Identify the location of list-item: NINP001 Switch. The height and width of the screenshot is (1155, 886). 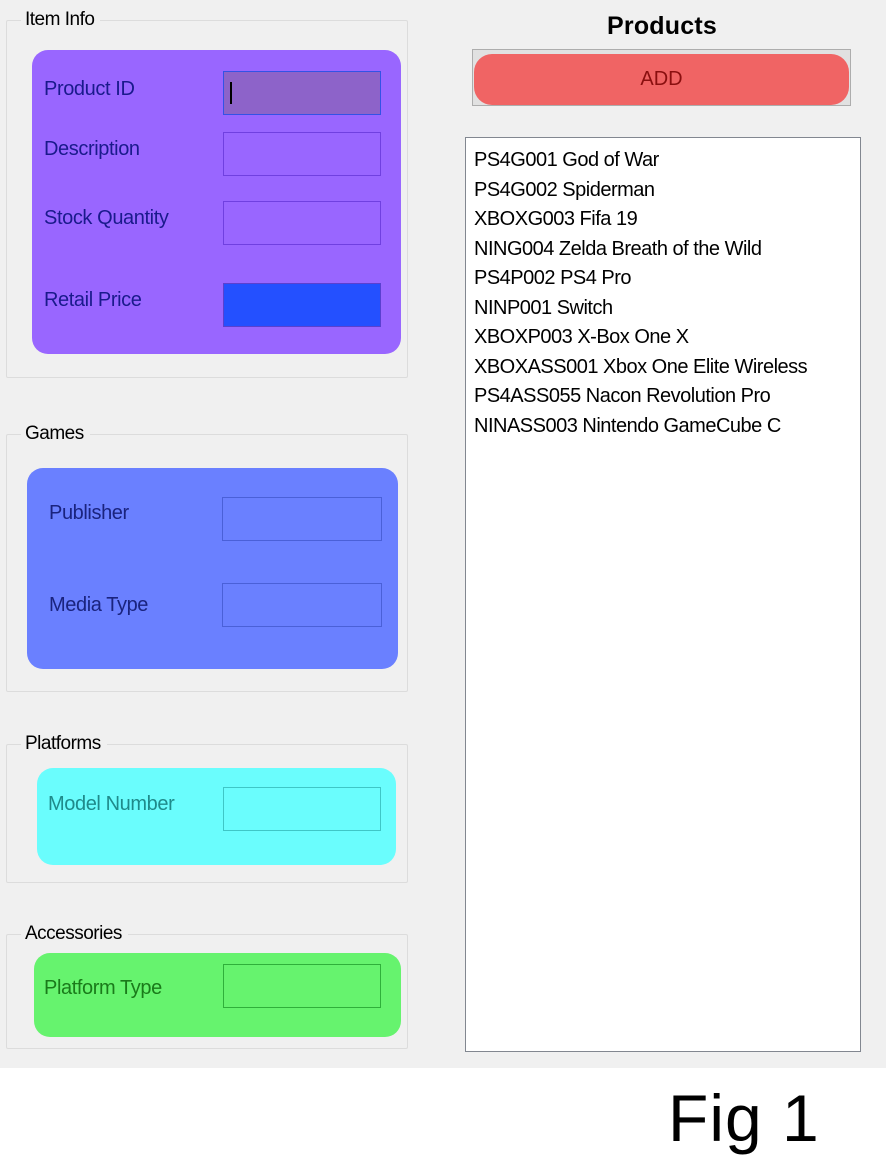
(667, 309).